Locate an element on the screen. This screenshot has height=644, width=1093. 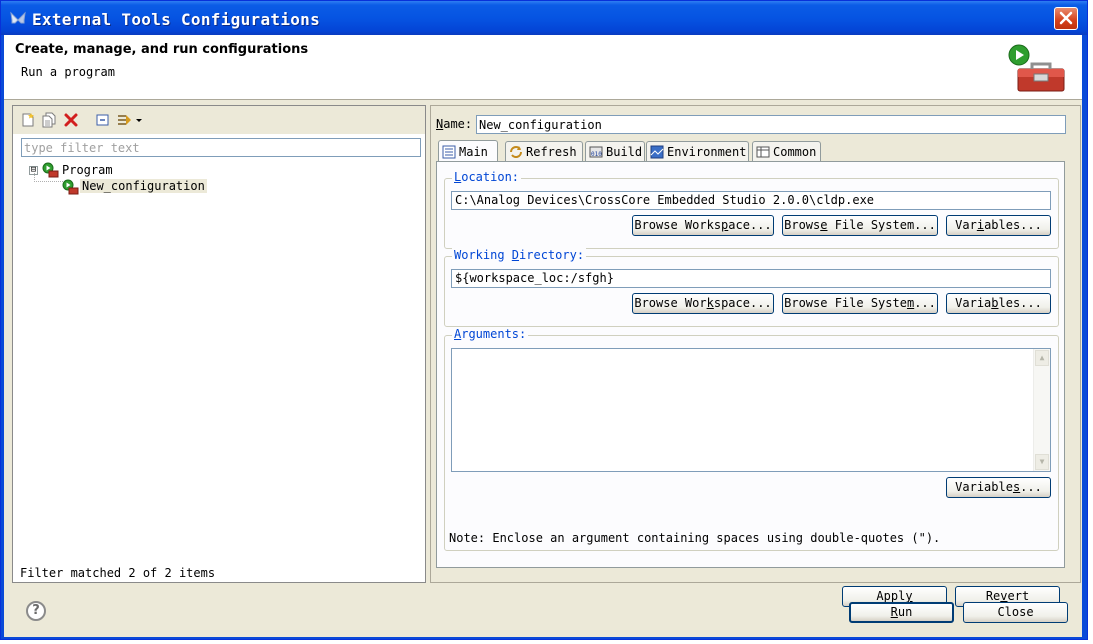
common-icon is located at coordinates (763, 151).